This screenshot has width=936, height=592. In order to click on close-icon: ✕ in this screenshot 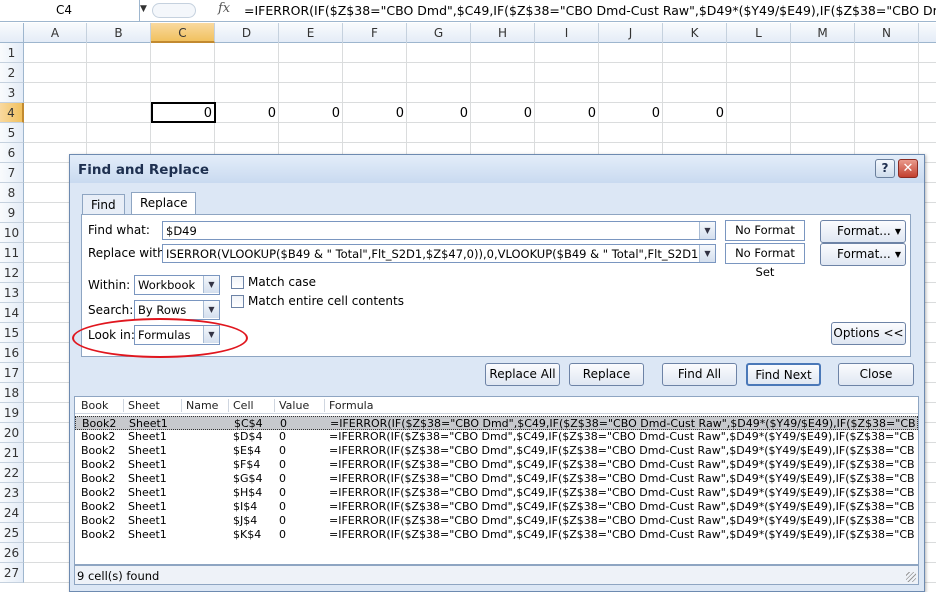, I will do `click(908, 168)`.